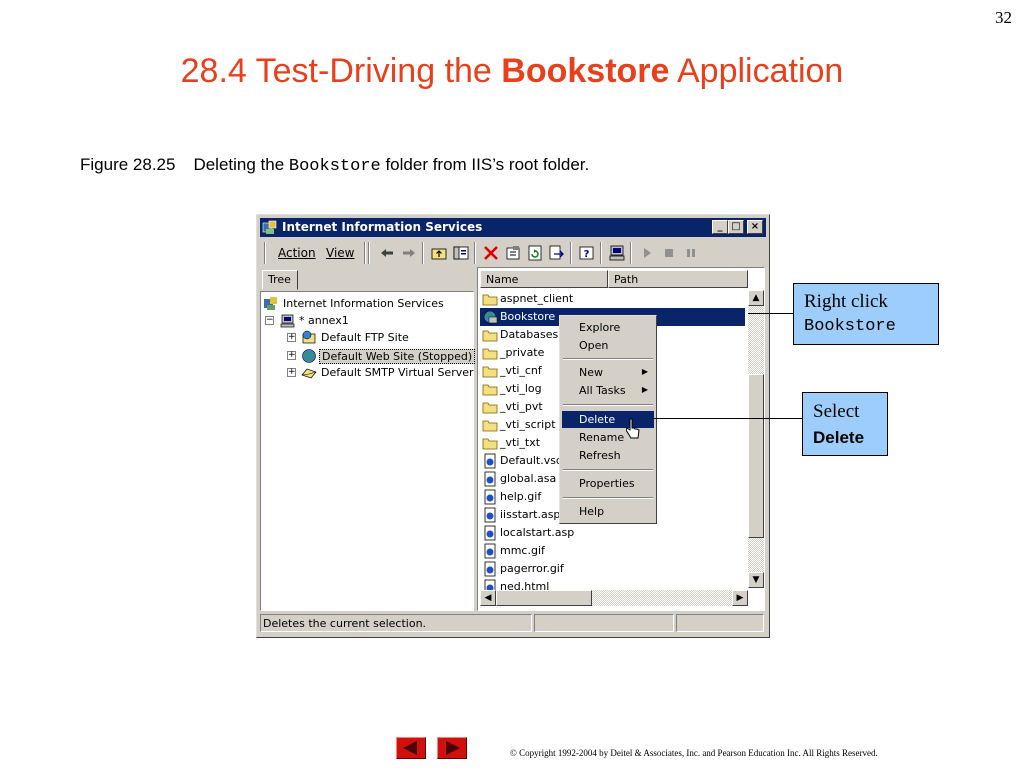 This screenshot has width=1024, height=768. I want to click on right-arrow-icon, so click(453, 748).